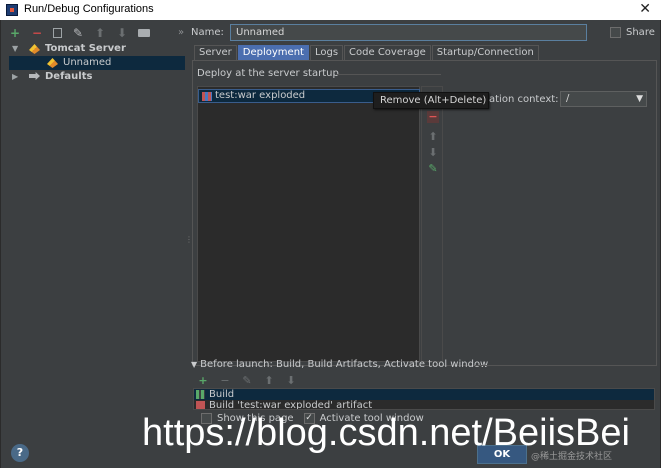 The image size is (661, 468). I want to click on list-item-label: Build, so click(222, 394).